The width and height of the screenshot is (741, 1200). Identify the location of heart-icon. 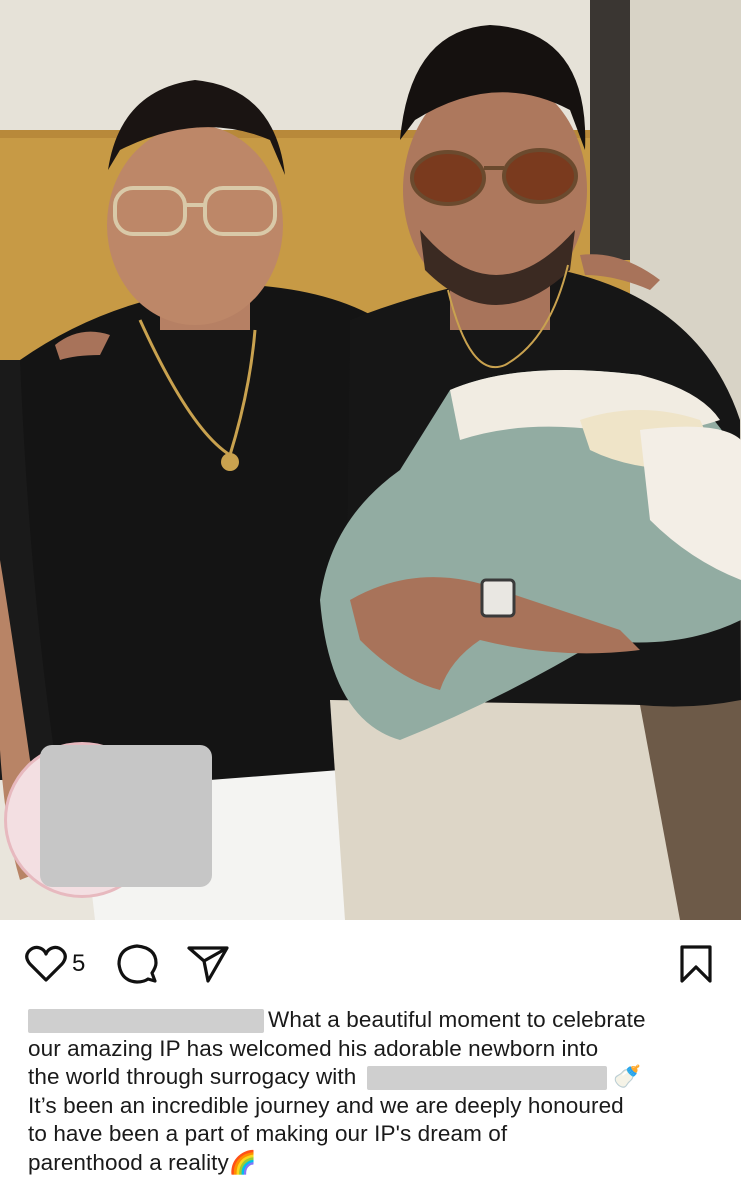
(46, 963).